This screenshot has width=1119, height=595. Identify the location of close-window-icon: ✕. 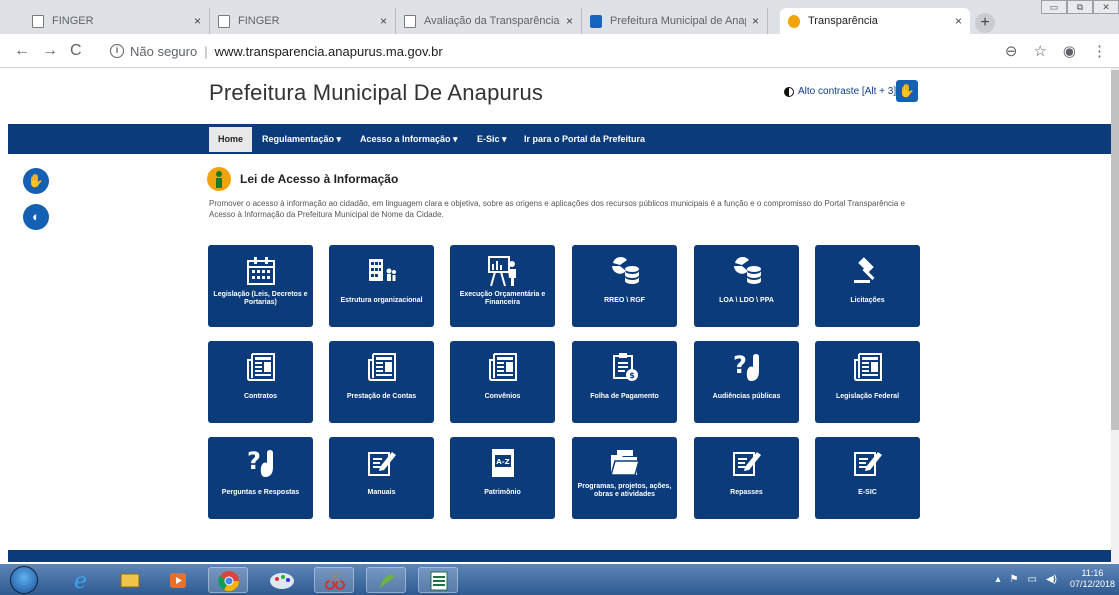
(1106, 7).